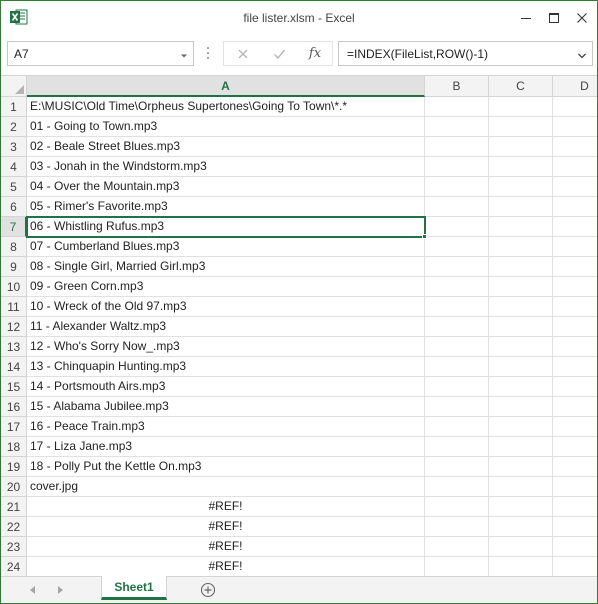 The height and width of the screenshot is (604, 598). Describe the element at coordinates (226, 227) in the screenshot. I see `cell-a: 06 - Whistling Rufus.mp3` at that location.